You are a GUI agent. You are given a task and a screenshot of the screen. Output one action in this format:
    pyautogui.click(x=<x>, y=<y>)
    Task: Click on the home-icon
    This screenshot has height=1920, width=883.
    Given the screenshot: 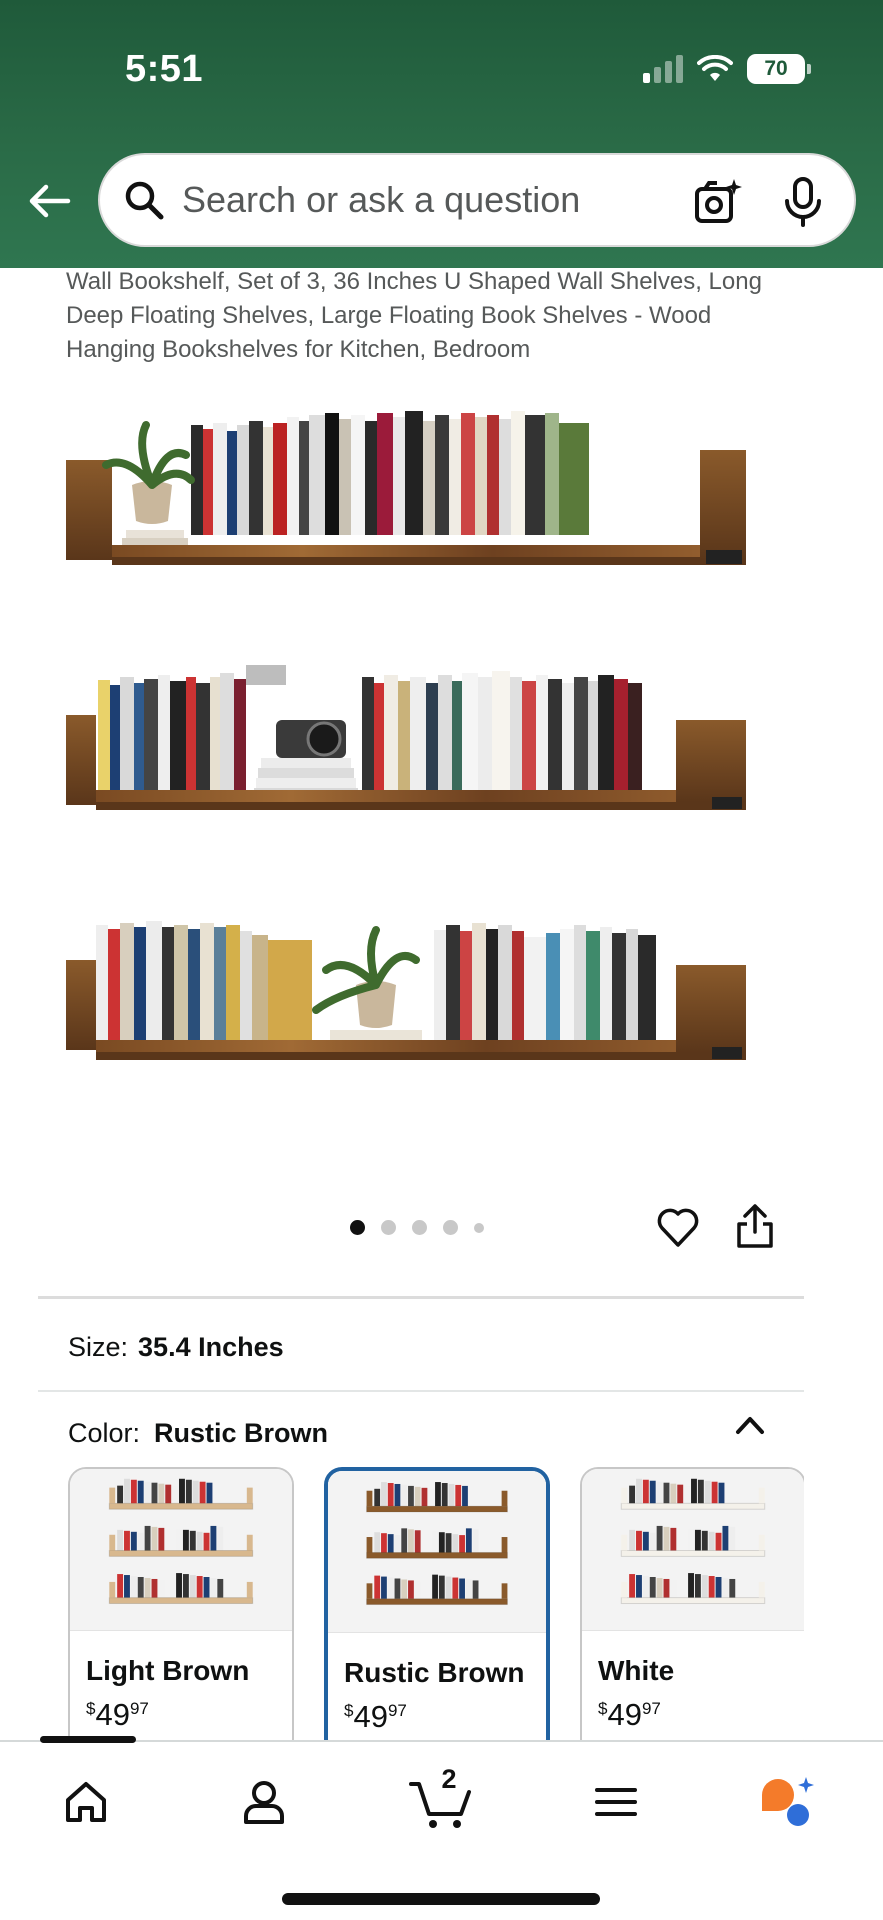 What is the action you would take?
    pyautogui.click(x=86, y=1802)
    